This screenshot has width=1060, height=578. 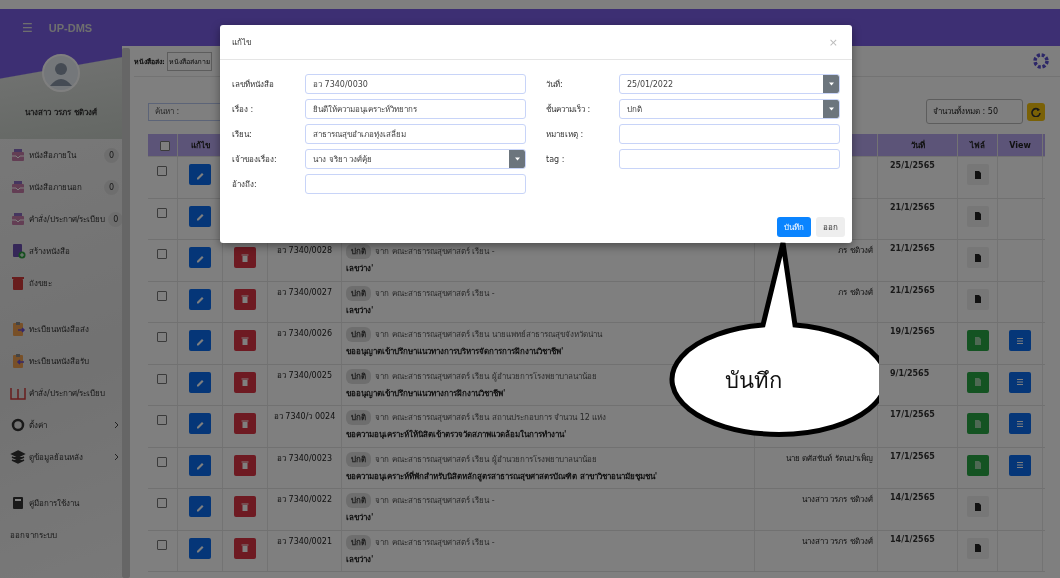 I want to click on sidebar-item: สร้างหนังสือ, so click(x=61, y=251).